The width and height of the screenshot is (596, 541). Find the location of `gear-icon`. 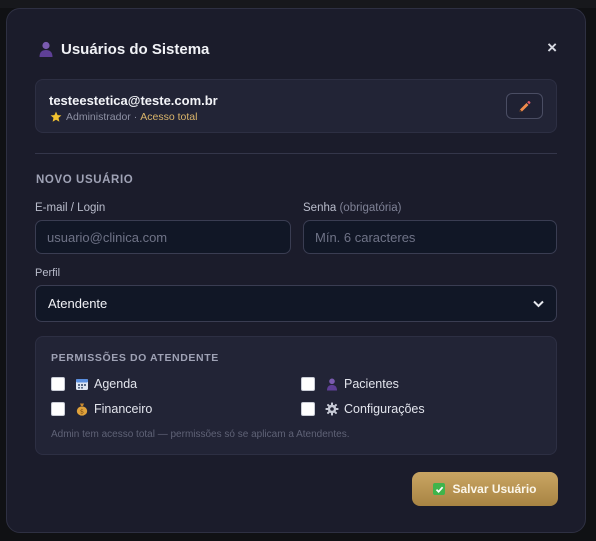

gear-icon is located at coordinates (332, 409).